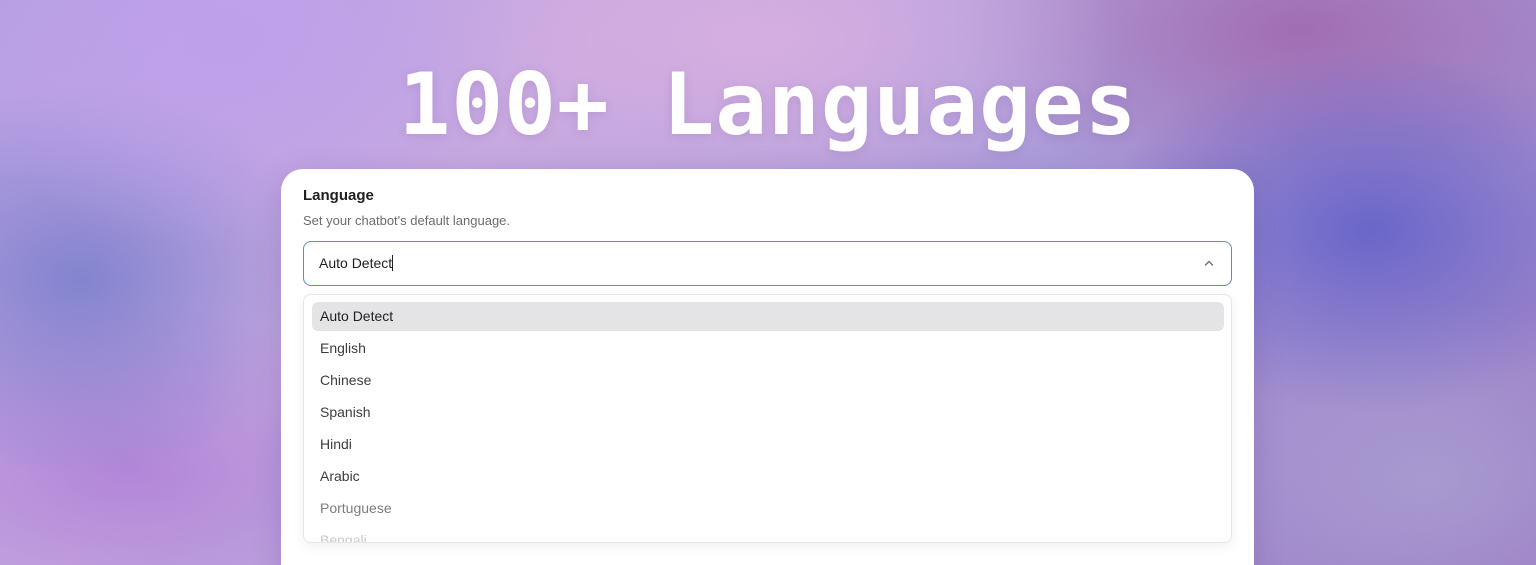 The height and width of the screenshot is (565, 1536). I want to click on language-select-value: Auto Detect, so click(356, 263).